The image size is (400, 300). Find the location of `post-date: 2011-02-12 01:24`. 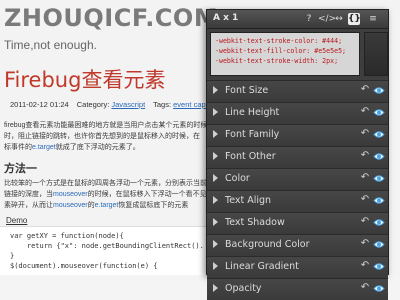

post-date: 2011-02-12 01:24 is located at coordinates (39, 104).